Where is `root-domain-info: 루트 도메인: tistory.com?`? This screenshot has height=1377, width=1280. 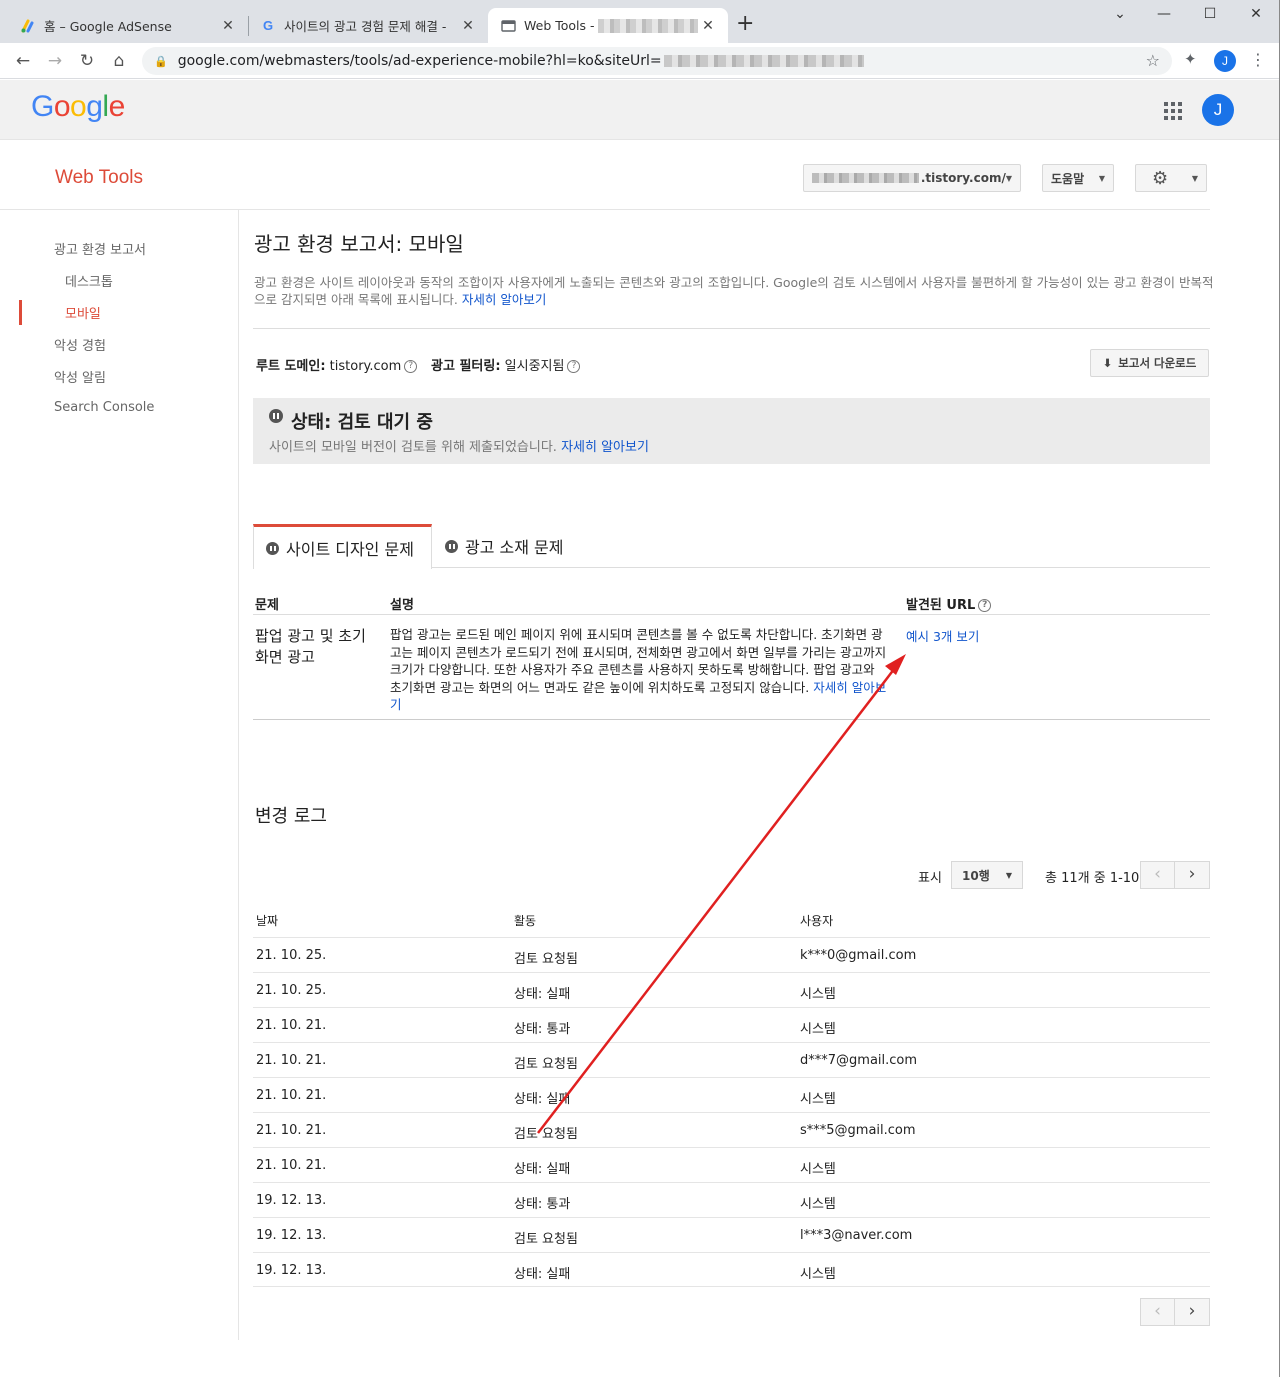 root-domain-info: 루트 도메인: tistory.com? is located at coordinates (337, 364).